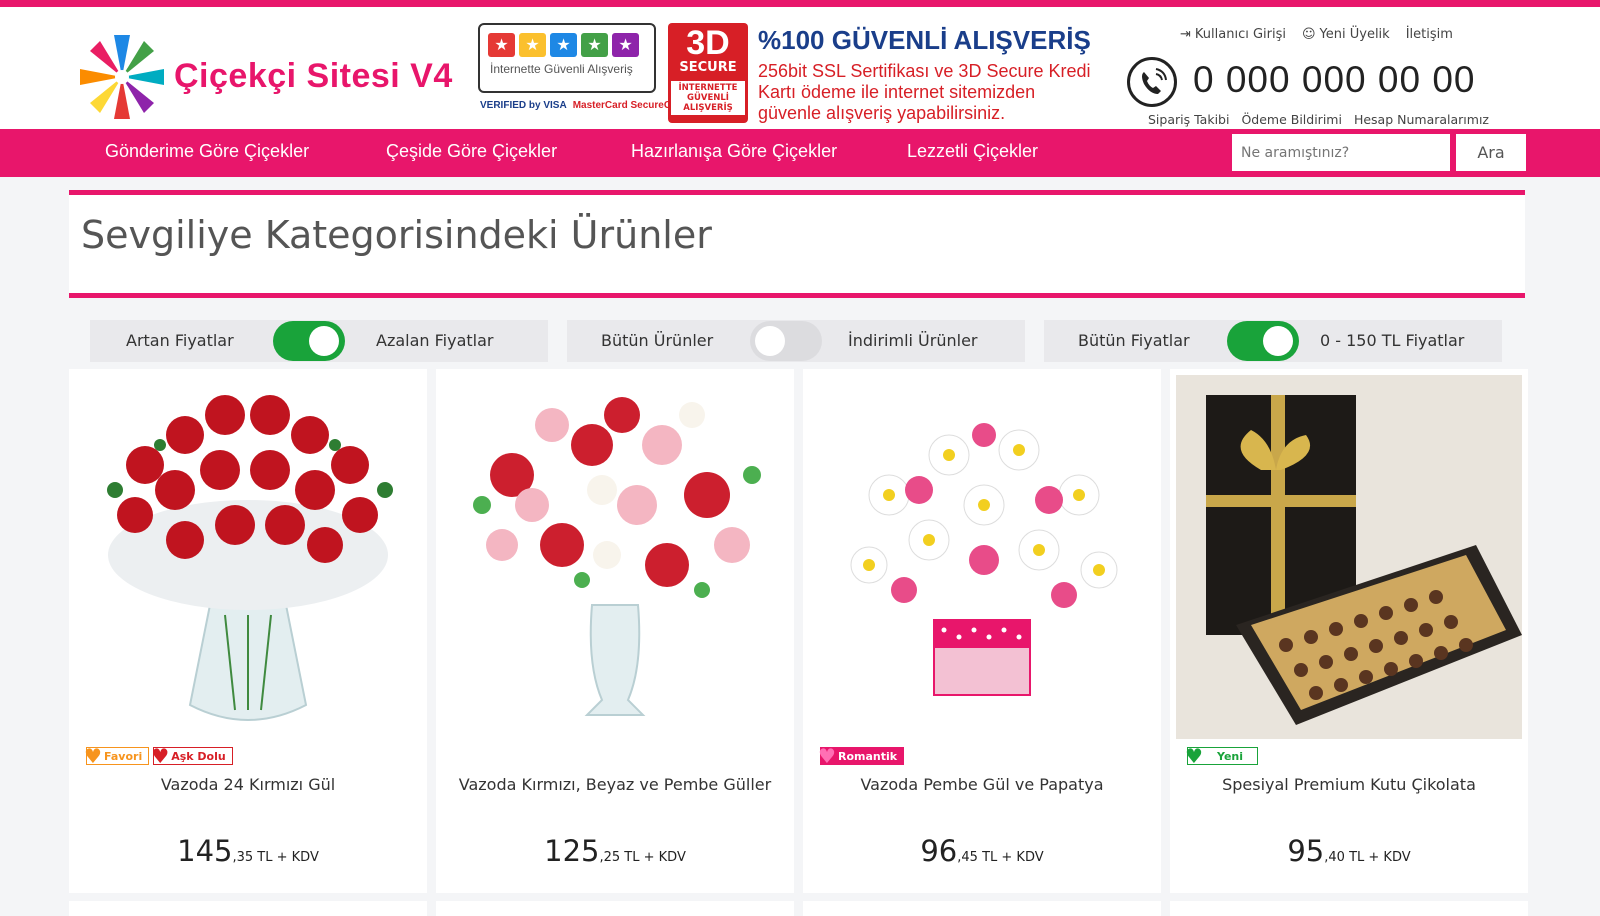 This screenshot has height=916, width=1600. Describe the element at coordinates (180, 340) in the screenshot. I see `filter-left-label: Artan Fiyatlar` at that location.